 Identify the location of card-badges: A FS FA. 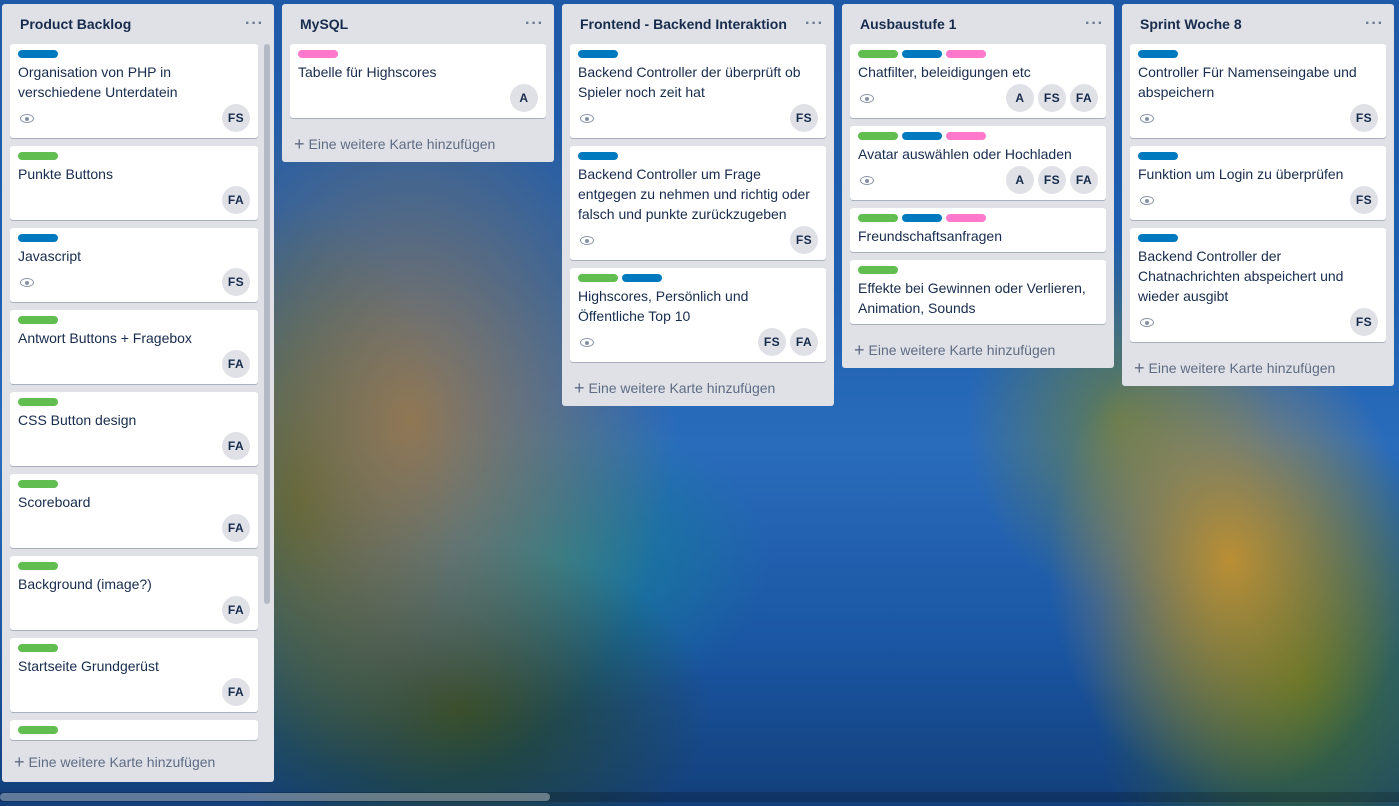
(978, 98).